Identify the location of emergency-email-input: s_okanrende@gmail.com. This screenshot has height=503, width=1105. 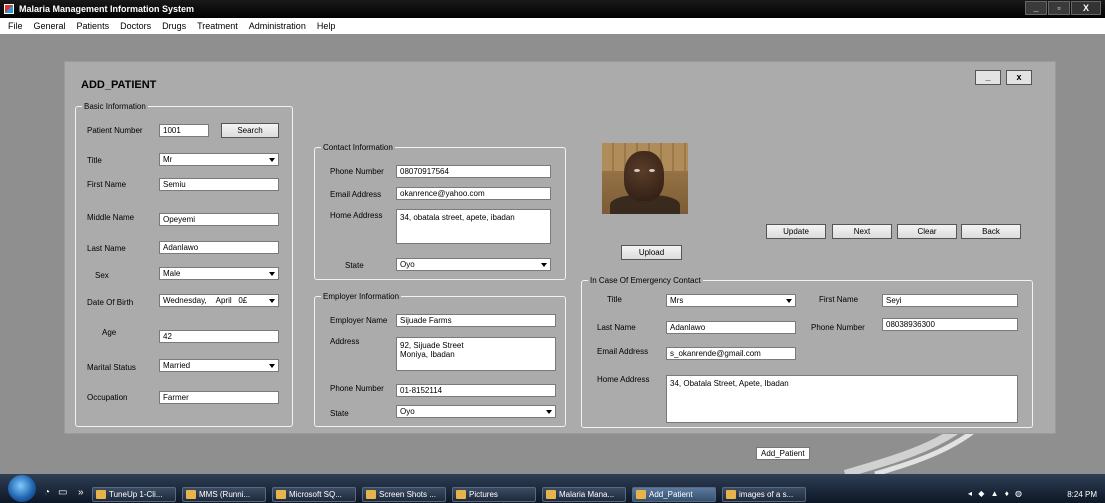
(731, 353).